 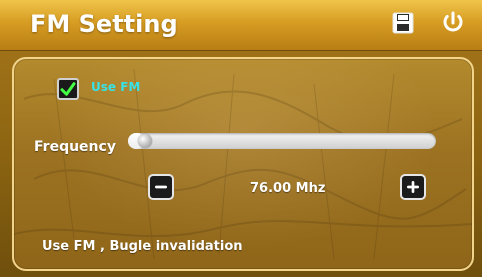 What do you see at coordinates (288, 188) in the screenshot?
I see `frequency-value: 76.00 Mhz` at bounding box center [288, 188].